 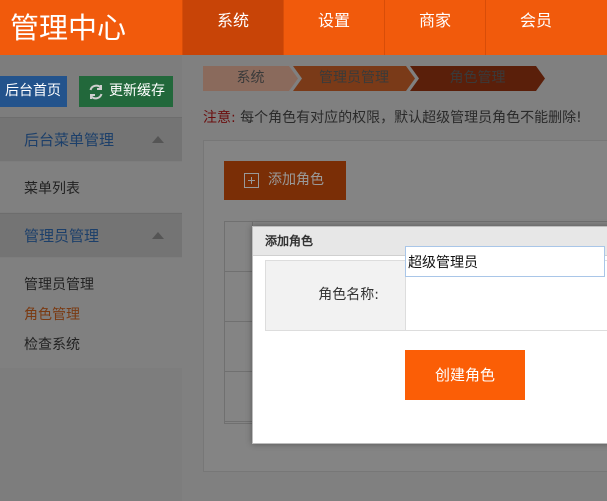 What do you see at coordinates (59, 284) in the screenshot?
I see `sidebar-item-admin-manage: 管理员管理` at bounding box center [59, 284].